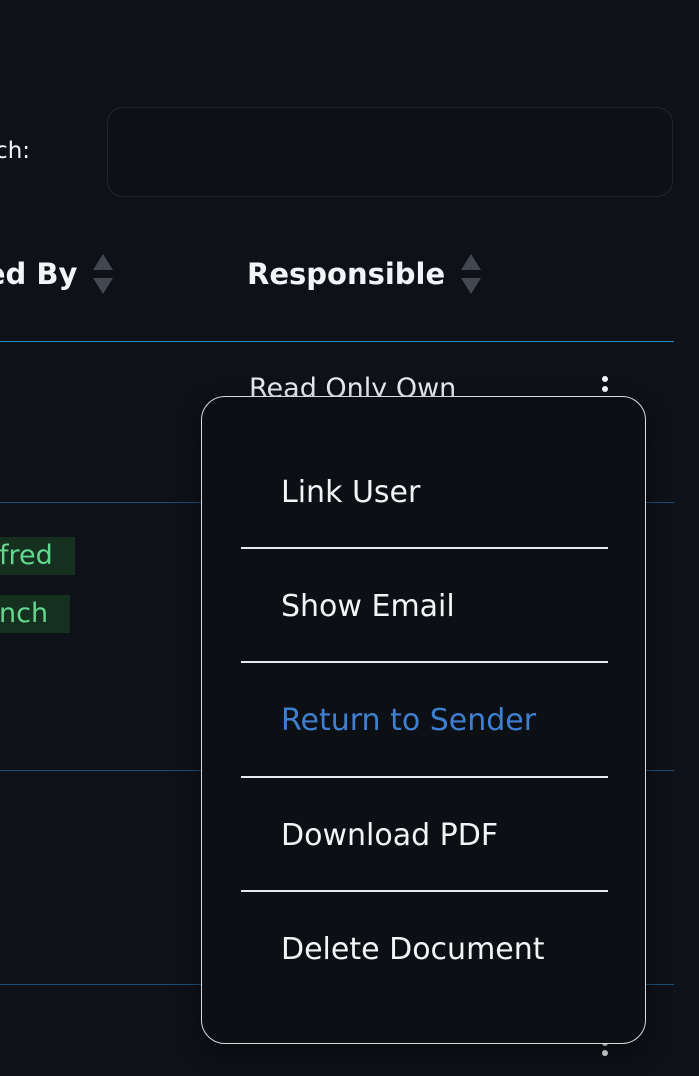 This screenshot has width=699, height=1076. Describe the element at coordinates (390, 152) in the screenshot. I see `search-input` at that location.